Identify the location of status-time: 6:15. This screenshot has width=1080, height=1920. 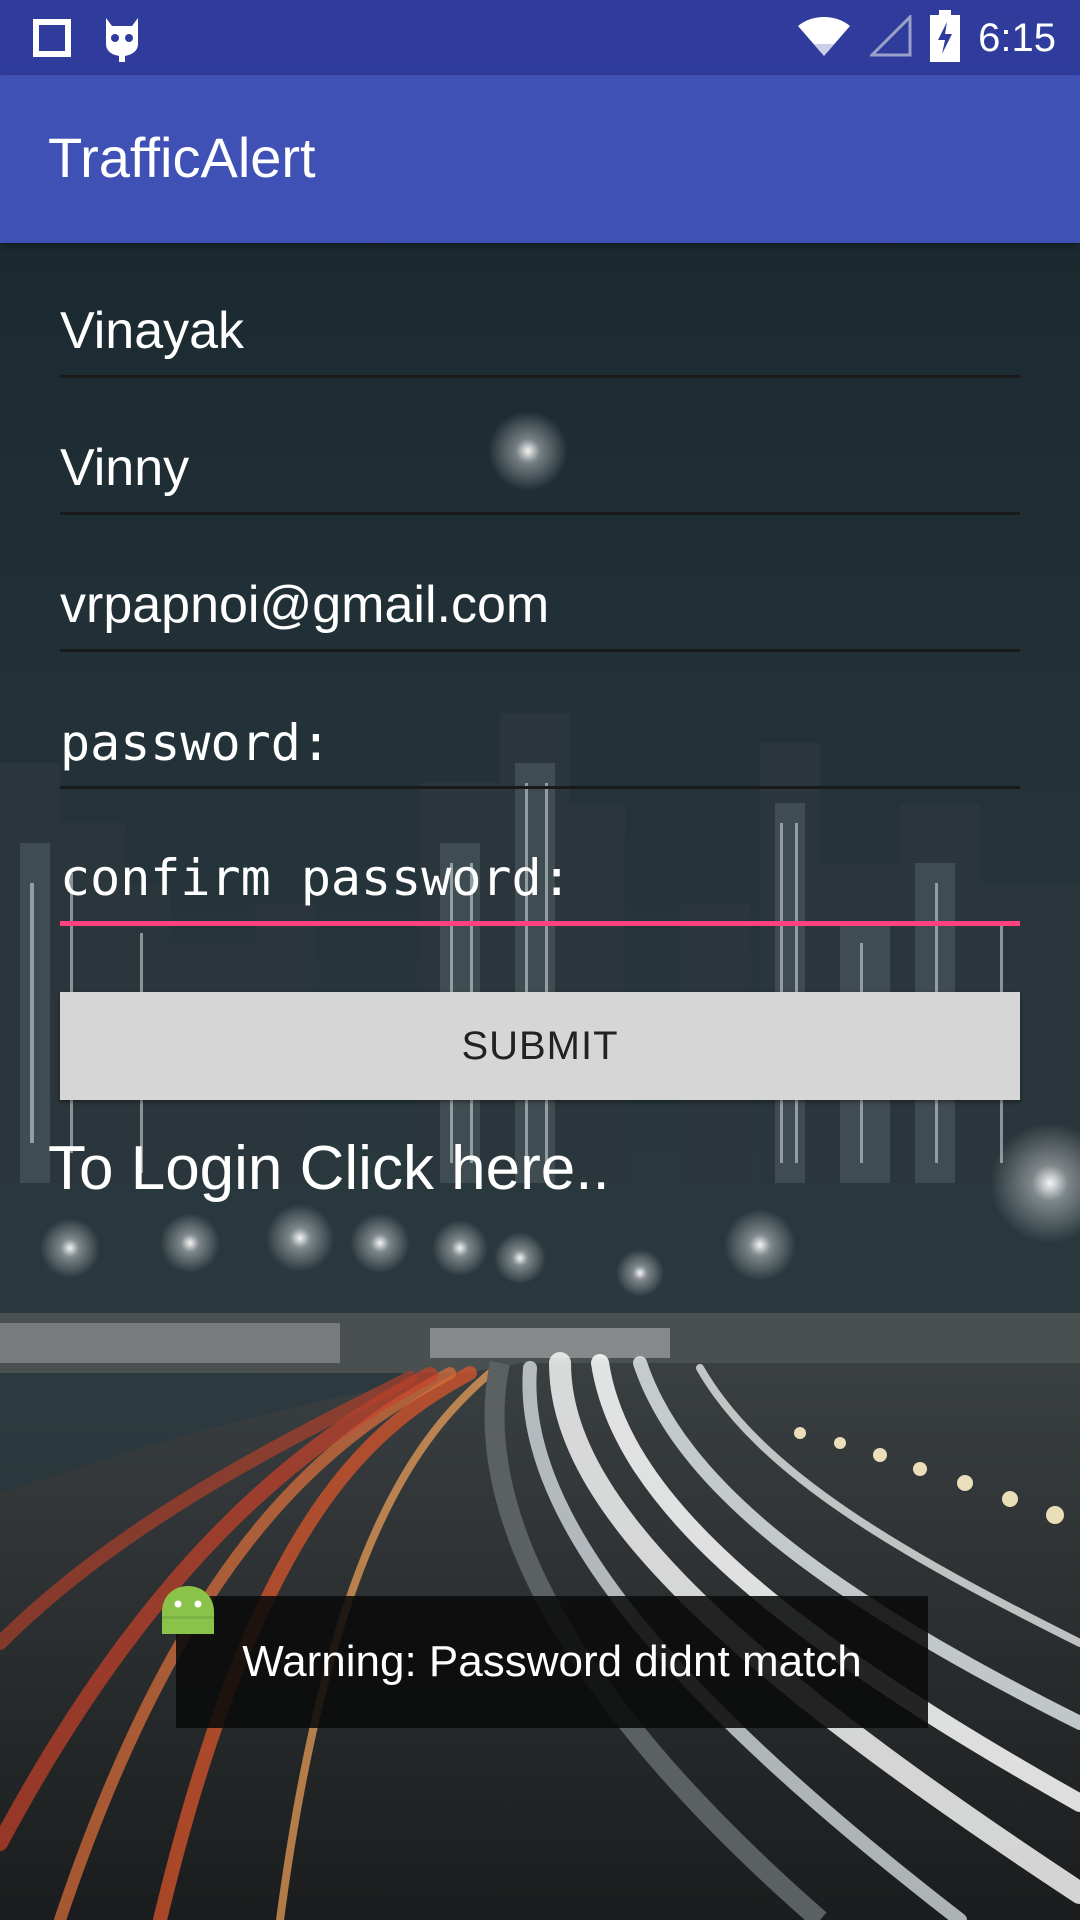
(1017, 38).